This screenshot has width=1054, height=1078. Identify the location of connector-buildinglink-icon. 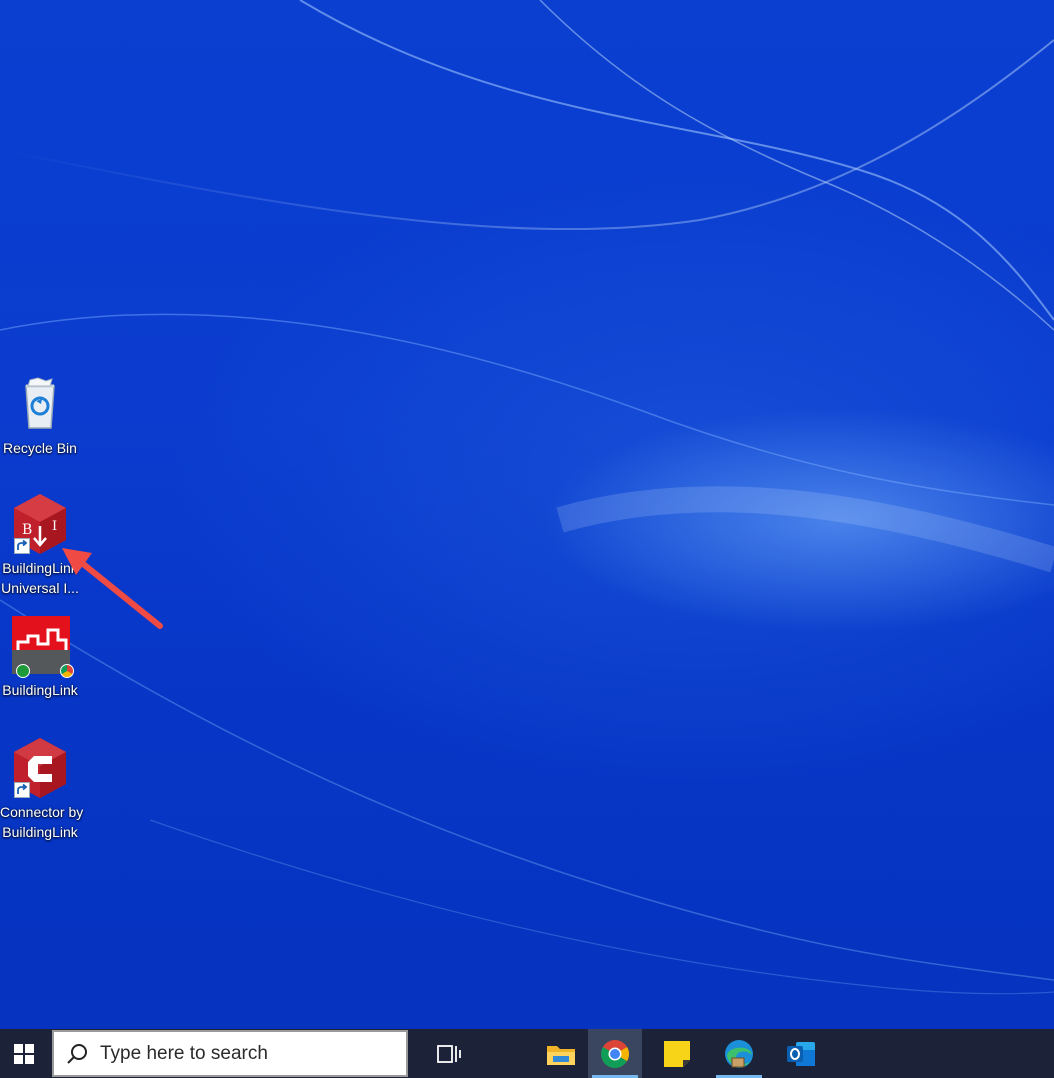
(40, 768).